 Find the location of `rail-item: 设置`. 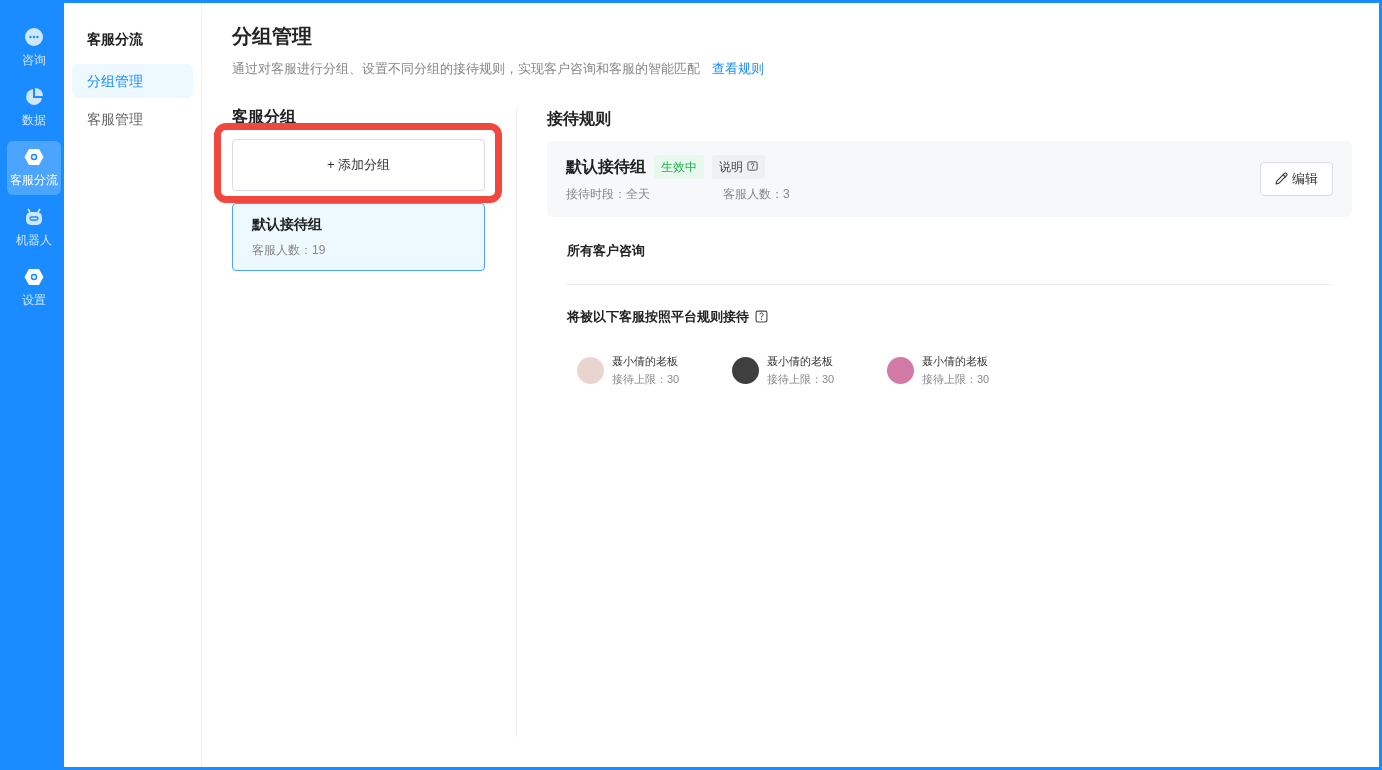

rail-item: 设置 is located at coordinates (33, 288).